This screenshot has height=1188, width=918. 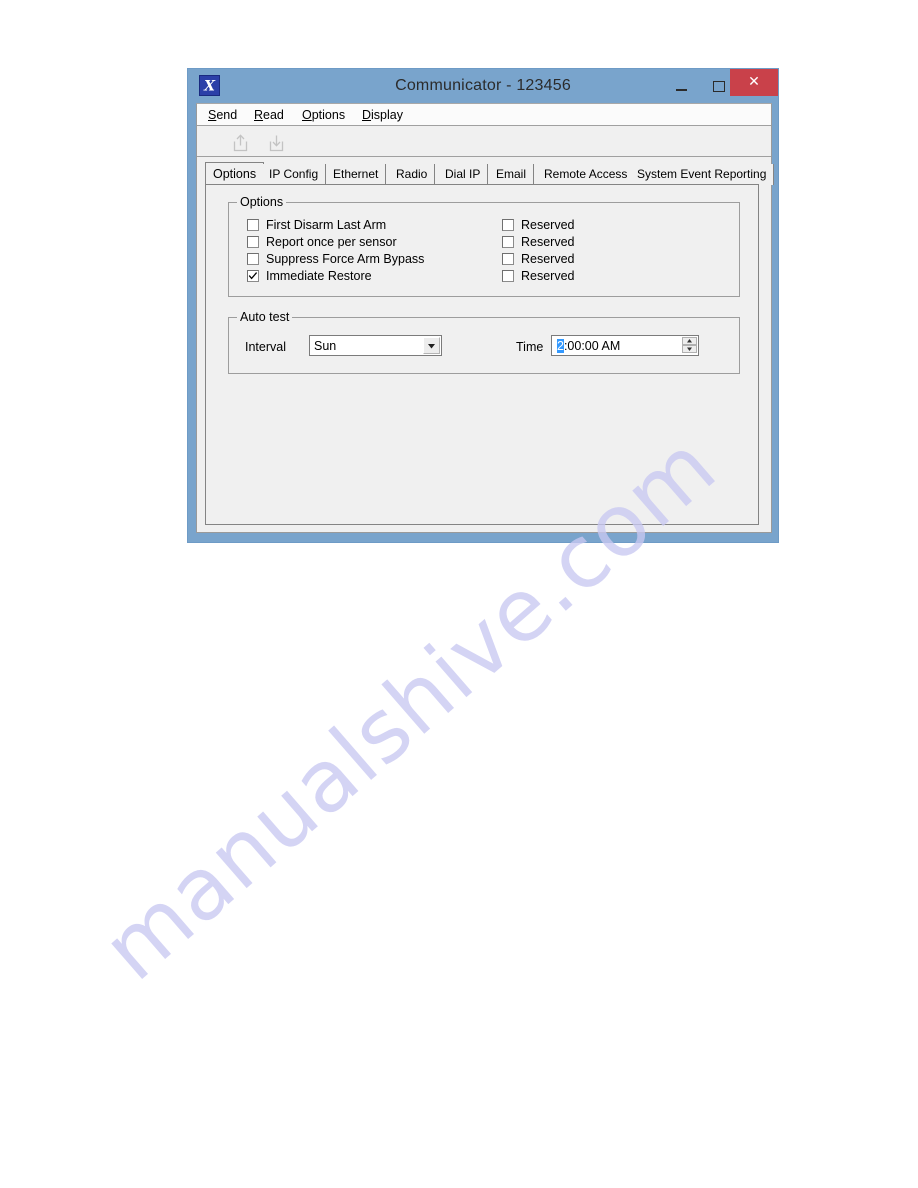 What do you see at coordinates (689, 349) in the screenshot?
I see `stepper-down-icon` at bounding box center [689, 349].